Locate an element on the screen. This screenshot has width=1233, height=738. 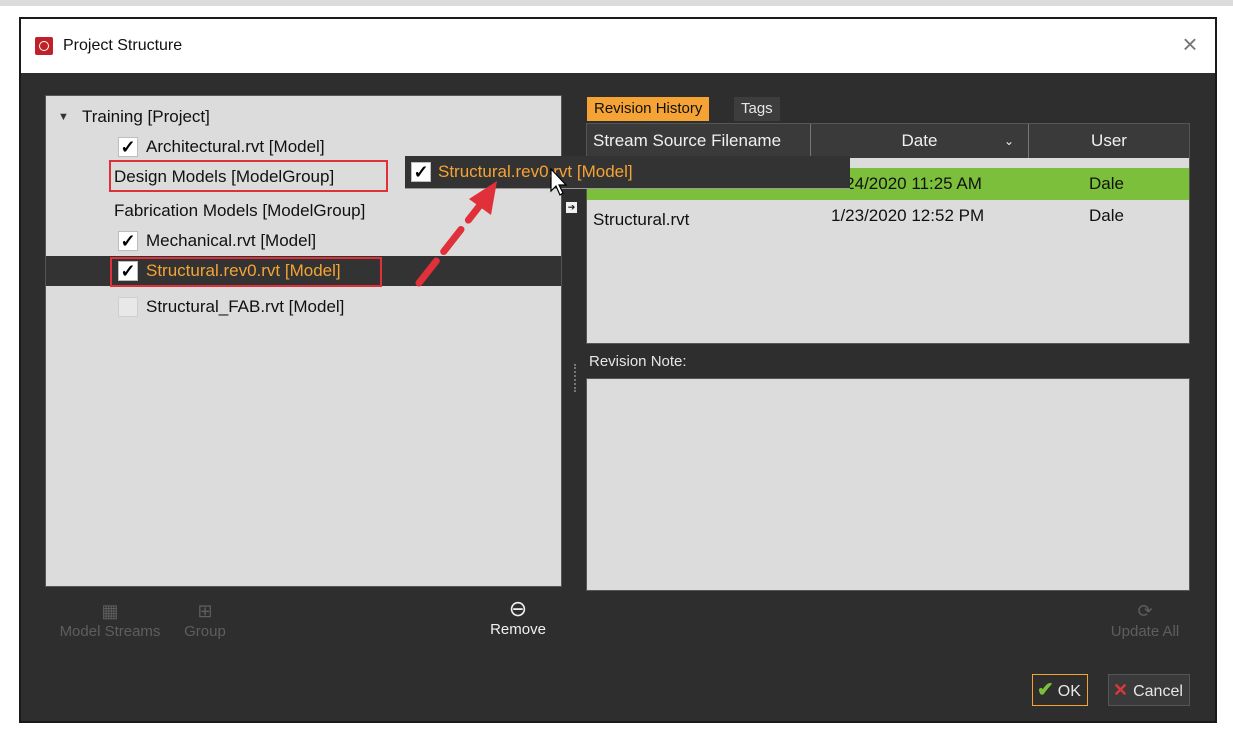
mouse-cursor-icon is located at coordinates (559, 181).